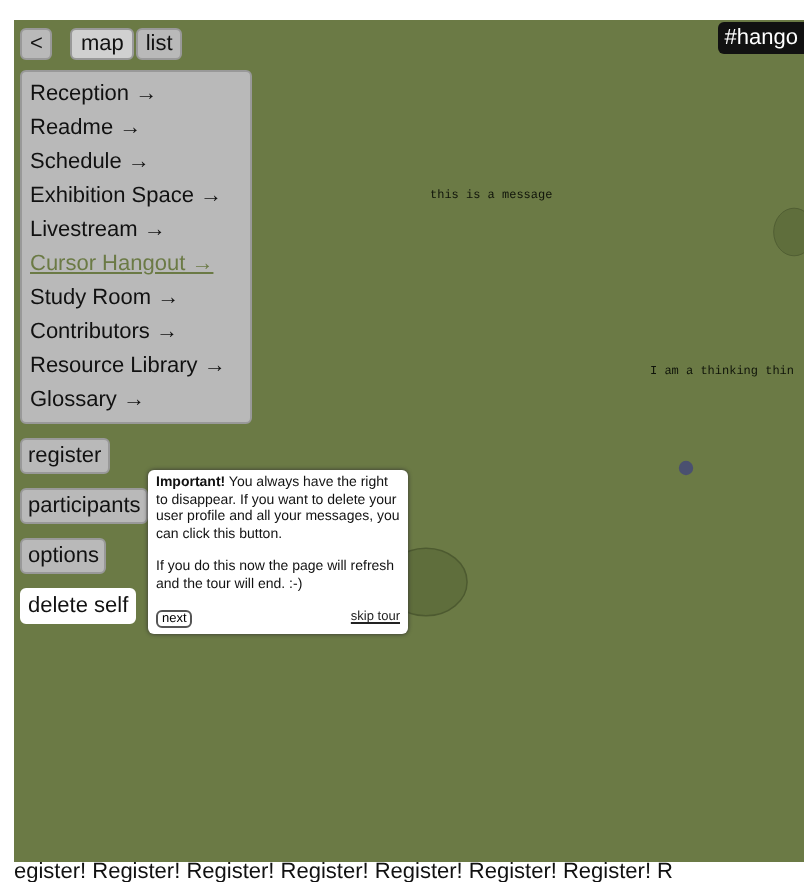 The image size is (804, 882). Describe the element at coordinates (761, 38) in the screenshot. I see `channel-tag: #hango` at that location.